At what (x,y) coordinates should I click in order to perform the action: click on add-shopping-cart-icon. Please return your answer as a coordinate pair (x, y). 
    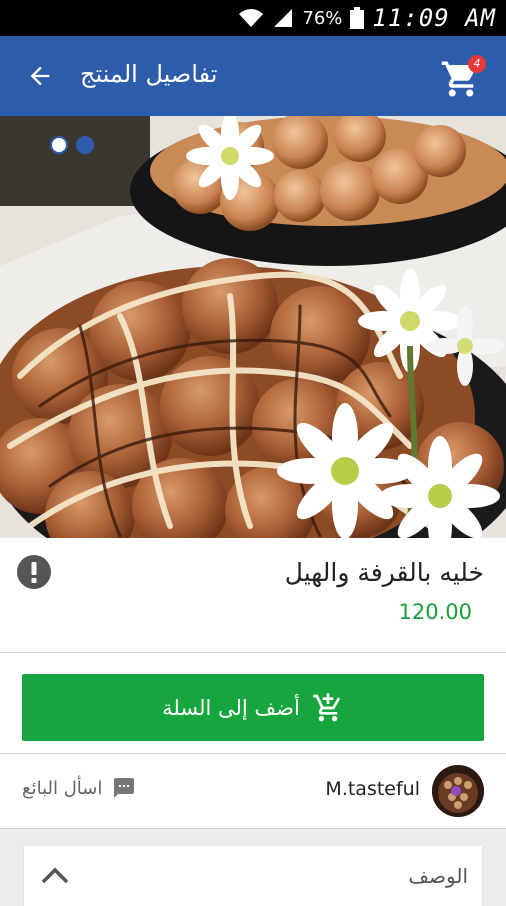
    Looking at the image, I should click on (326, 706).